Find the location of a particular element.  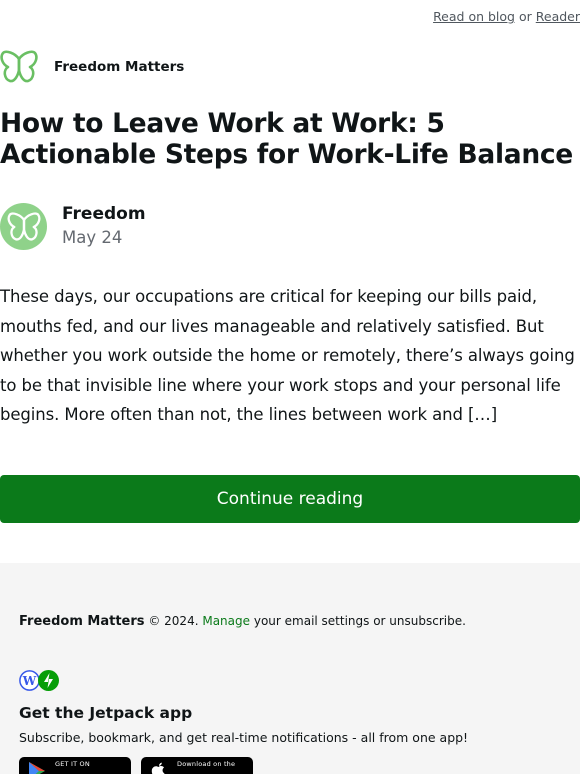

top-links-separator: or is located at coordinates (525, 16).